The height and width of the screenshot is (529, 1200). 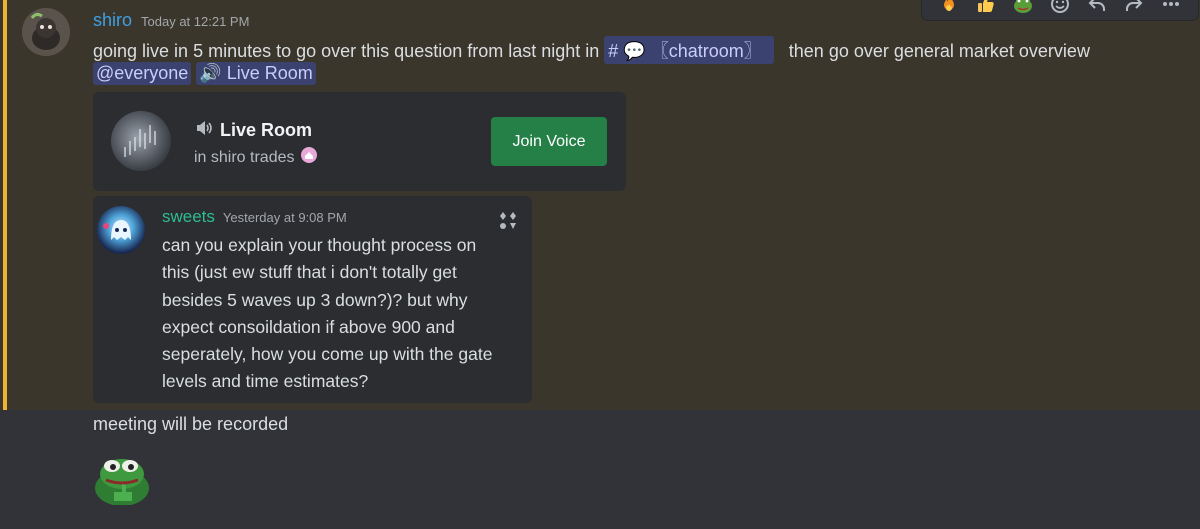 I want to click on voice-channel-mention: 🔊 Live Room, so click(x=256, y=73).